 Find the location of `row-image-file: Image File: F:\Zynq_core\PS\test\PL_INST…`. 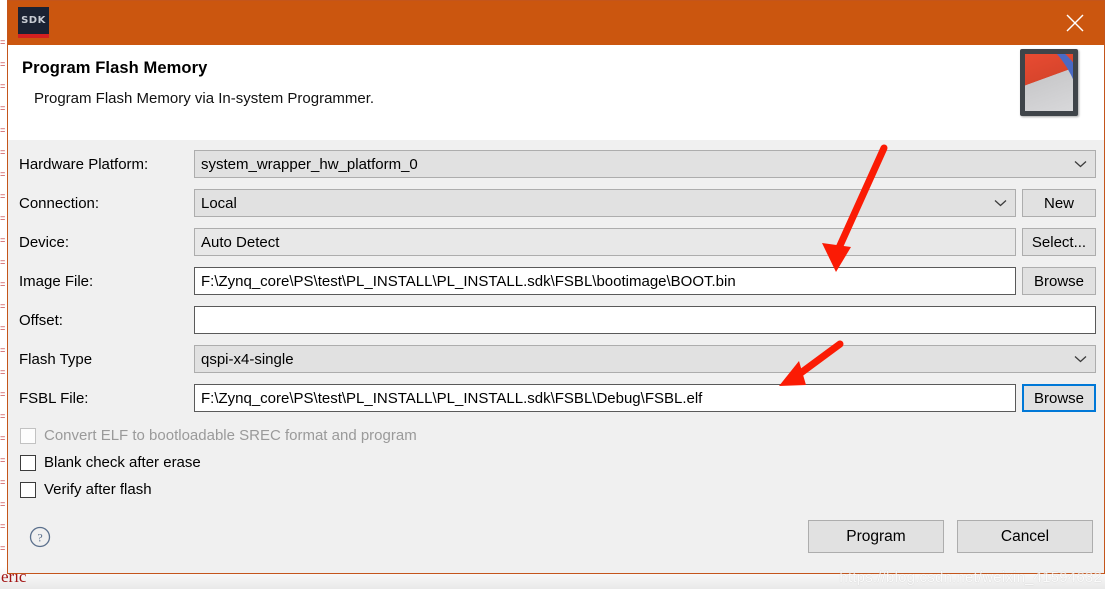

row-image-file: Image File: F:\Zynq_core\PS\test\PL_INST… is located at coordinates (556, 281).